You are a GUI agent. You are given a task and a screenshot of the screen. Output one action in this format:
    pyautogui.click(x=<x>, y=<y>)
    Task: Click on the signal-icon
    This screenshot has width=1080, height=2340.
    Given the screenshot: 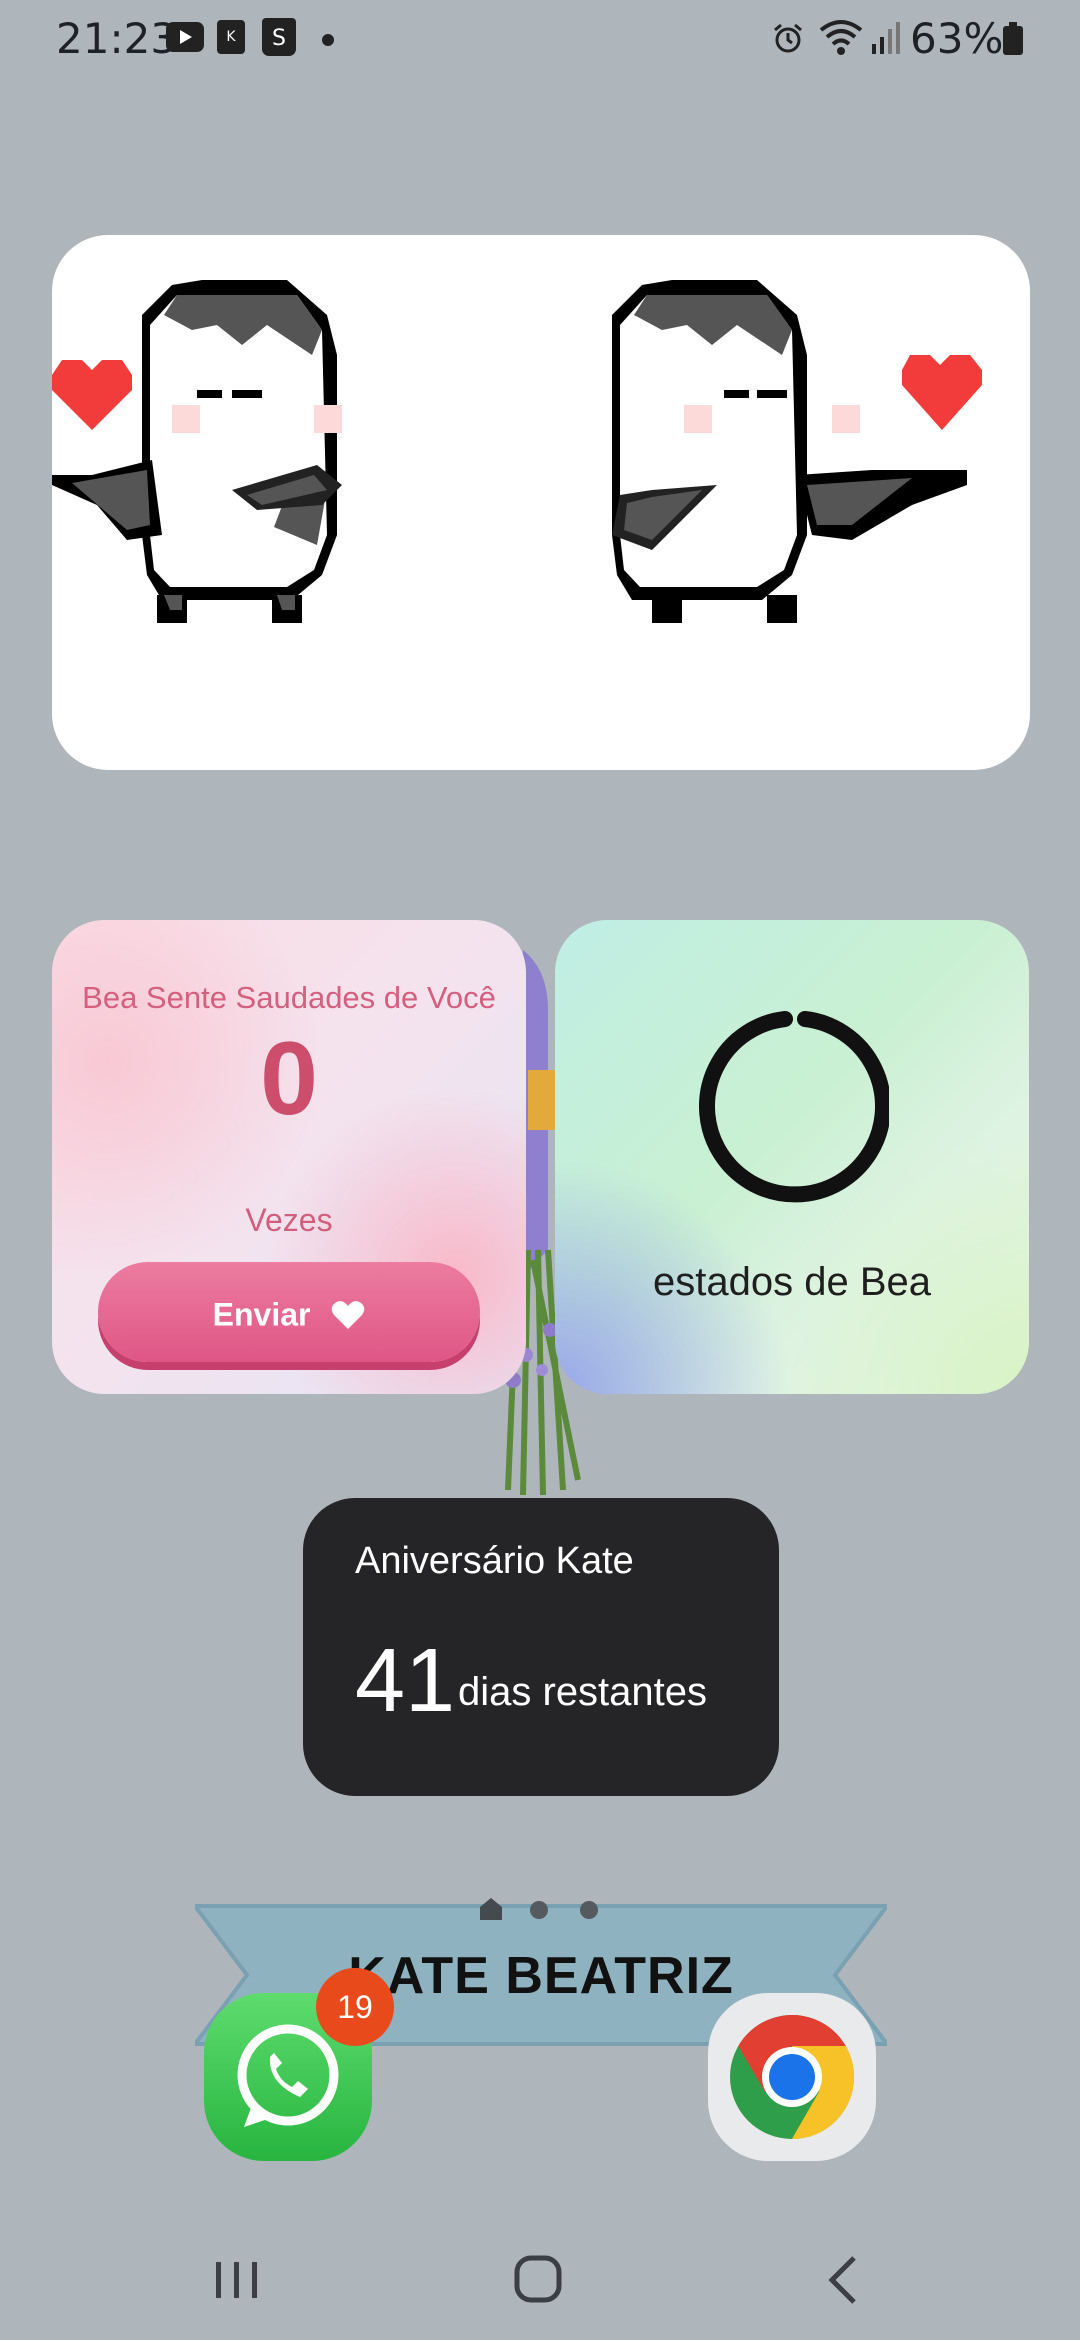 What is the action you would take?
    pyautogui.click(x=886, y=38)
    